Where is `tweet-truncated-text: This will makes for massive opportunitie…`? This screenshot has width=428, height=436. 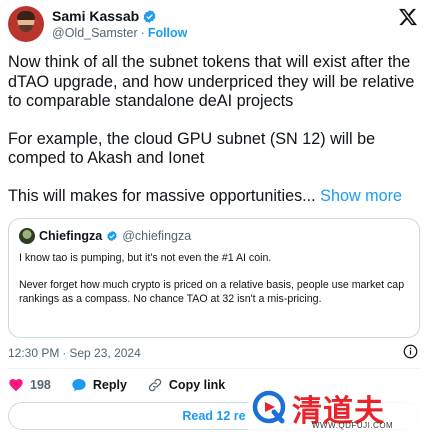
tweet-truncated-text: This will makes for massive opportunitie… is located at coordinates (162, 195).